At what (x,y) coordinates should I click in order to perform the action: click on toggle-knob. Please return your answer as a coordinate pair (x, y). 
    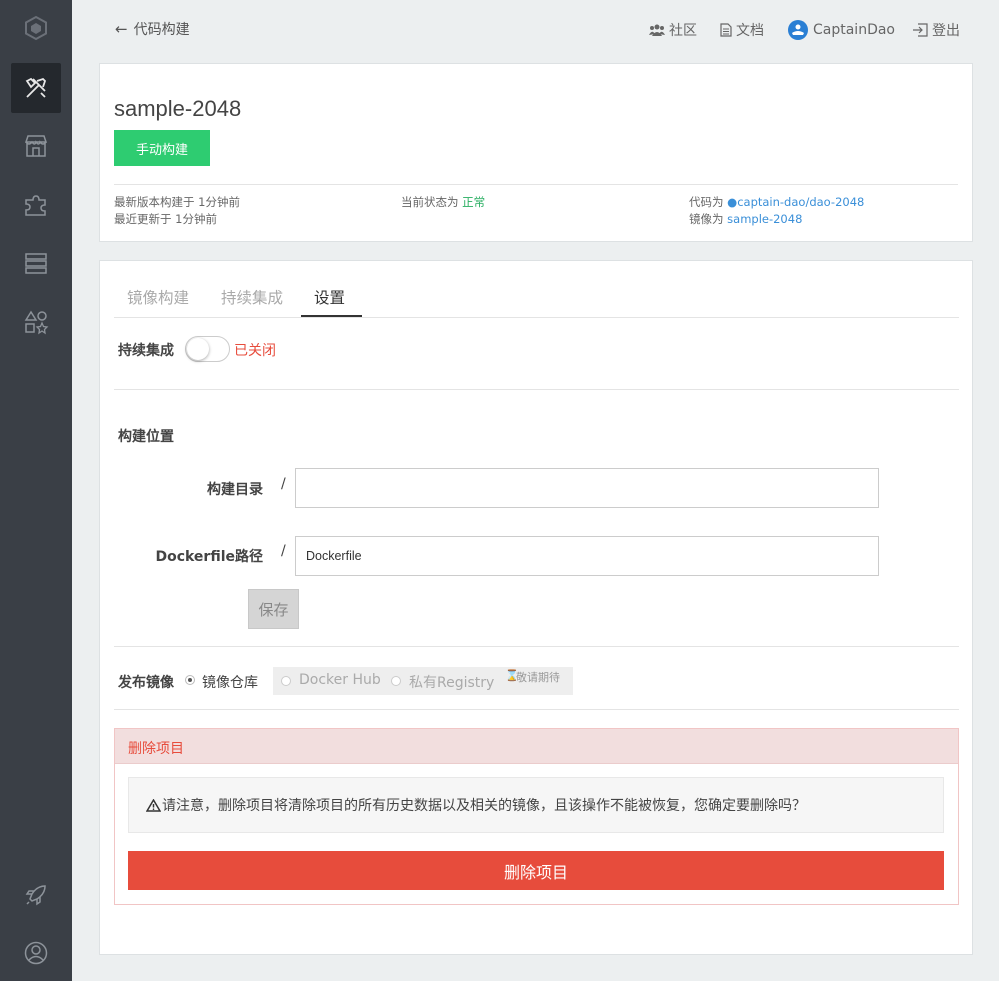
    Looking at the image, I should click on (198, 349).